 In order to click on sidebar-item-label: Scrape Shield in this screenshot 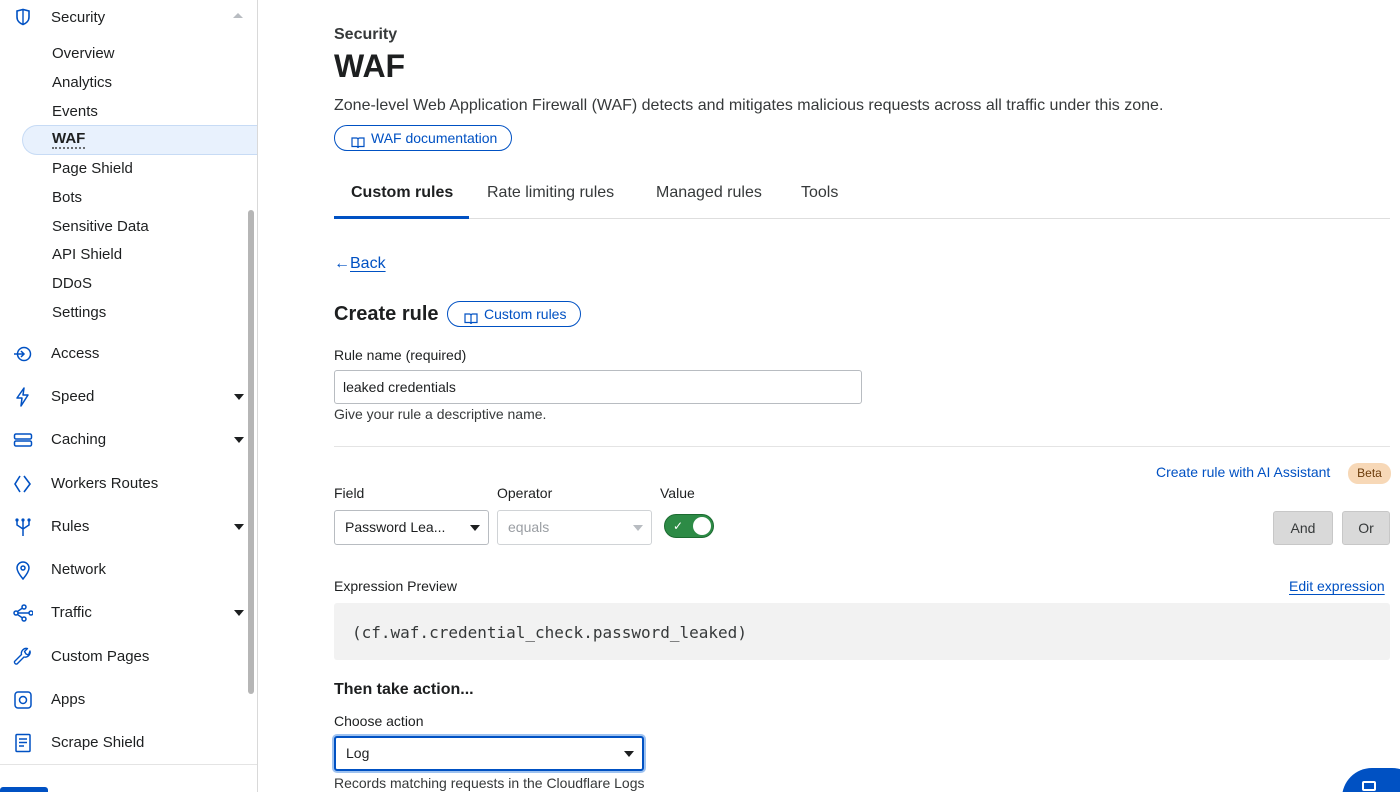, I will do `click(98, 742)`.